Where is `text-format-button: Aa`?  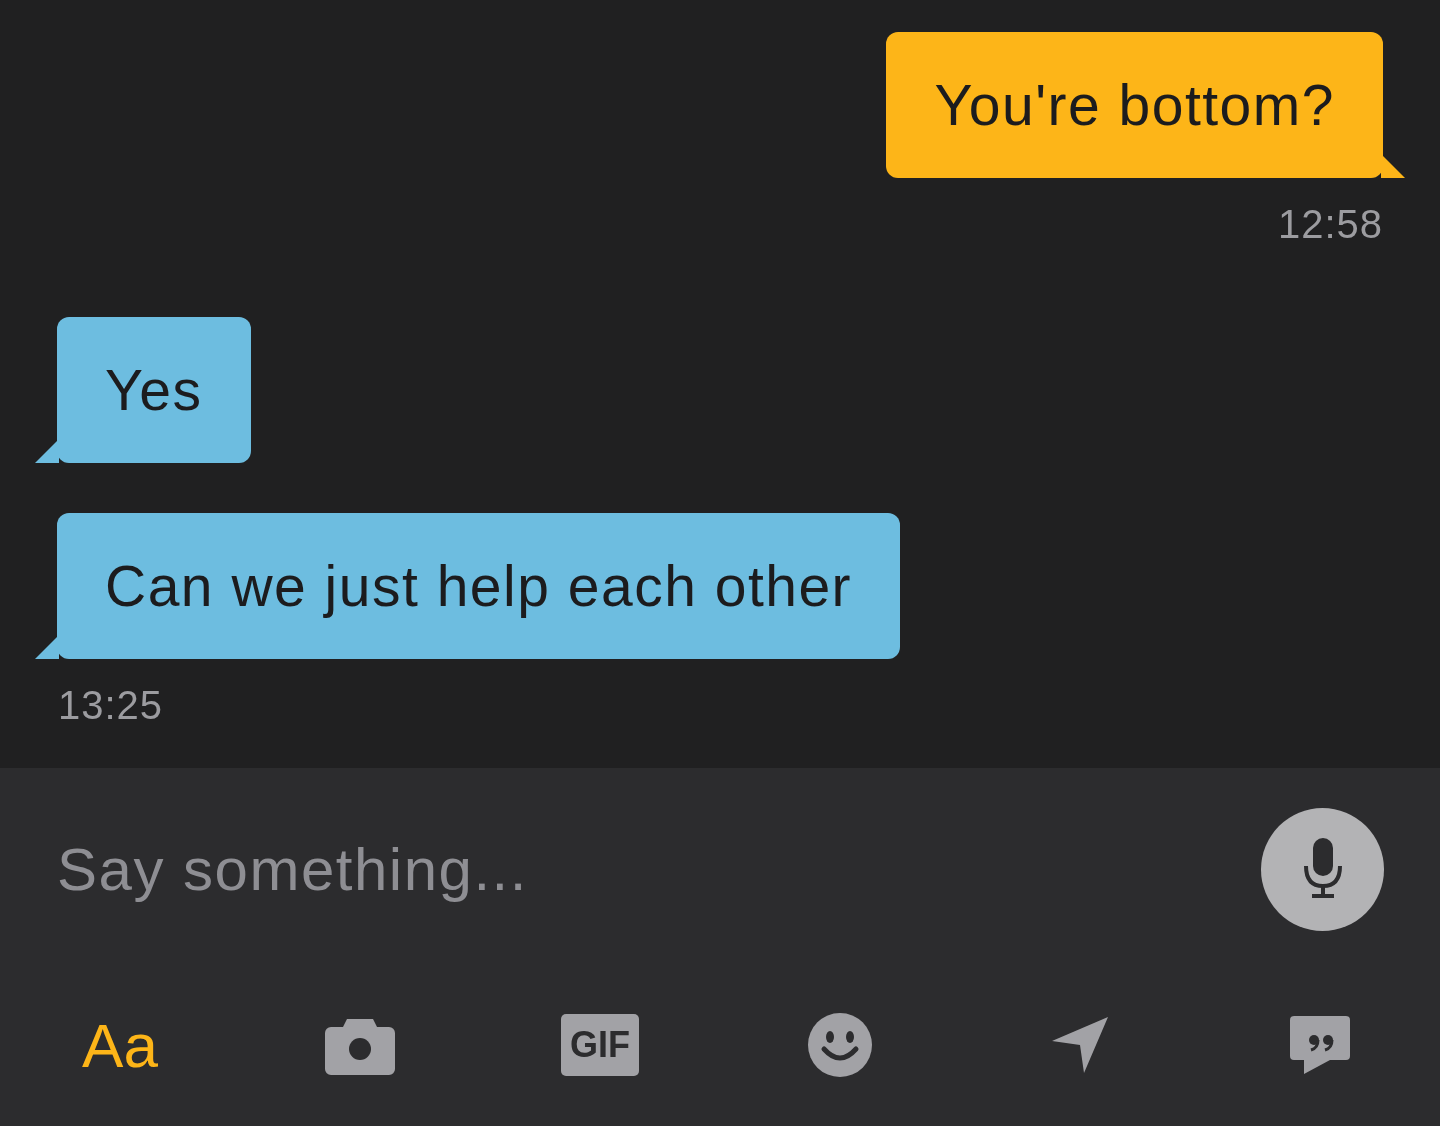 text-format-button: Aa is located at coordinates (120, 1045).